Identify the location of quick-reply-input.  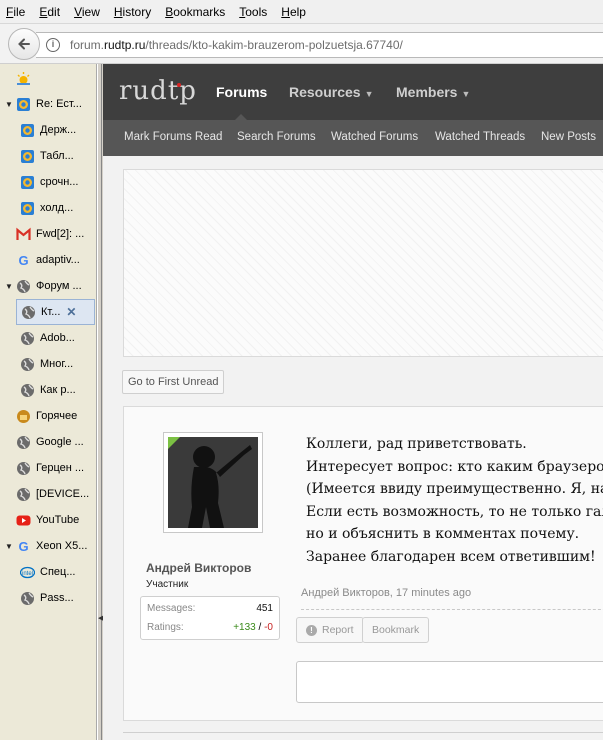
(449, 682).